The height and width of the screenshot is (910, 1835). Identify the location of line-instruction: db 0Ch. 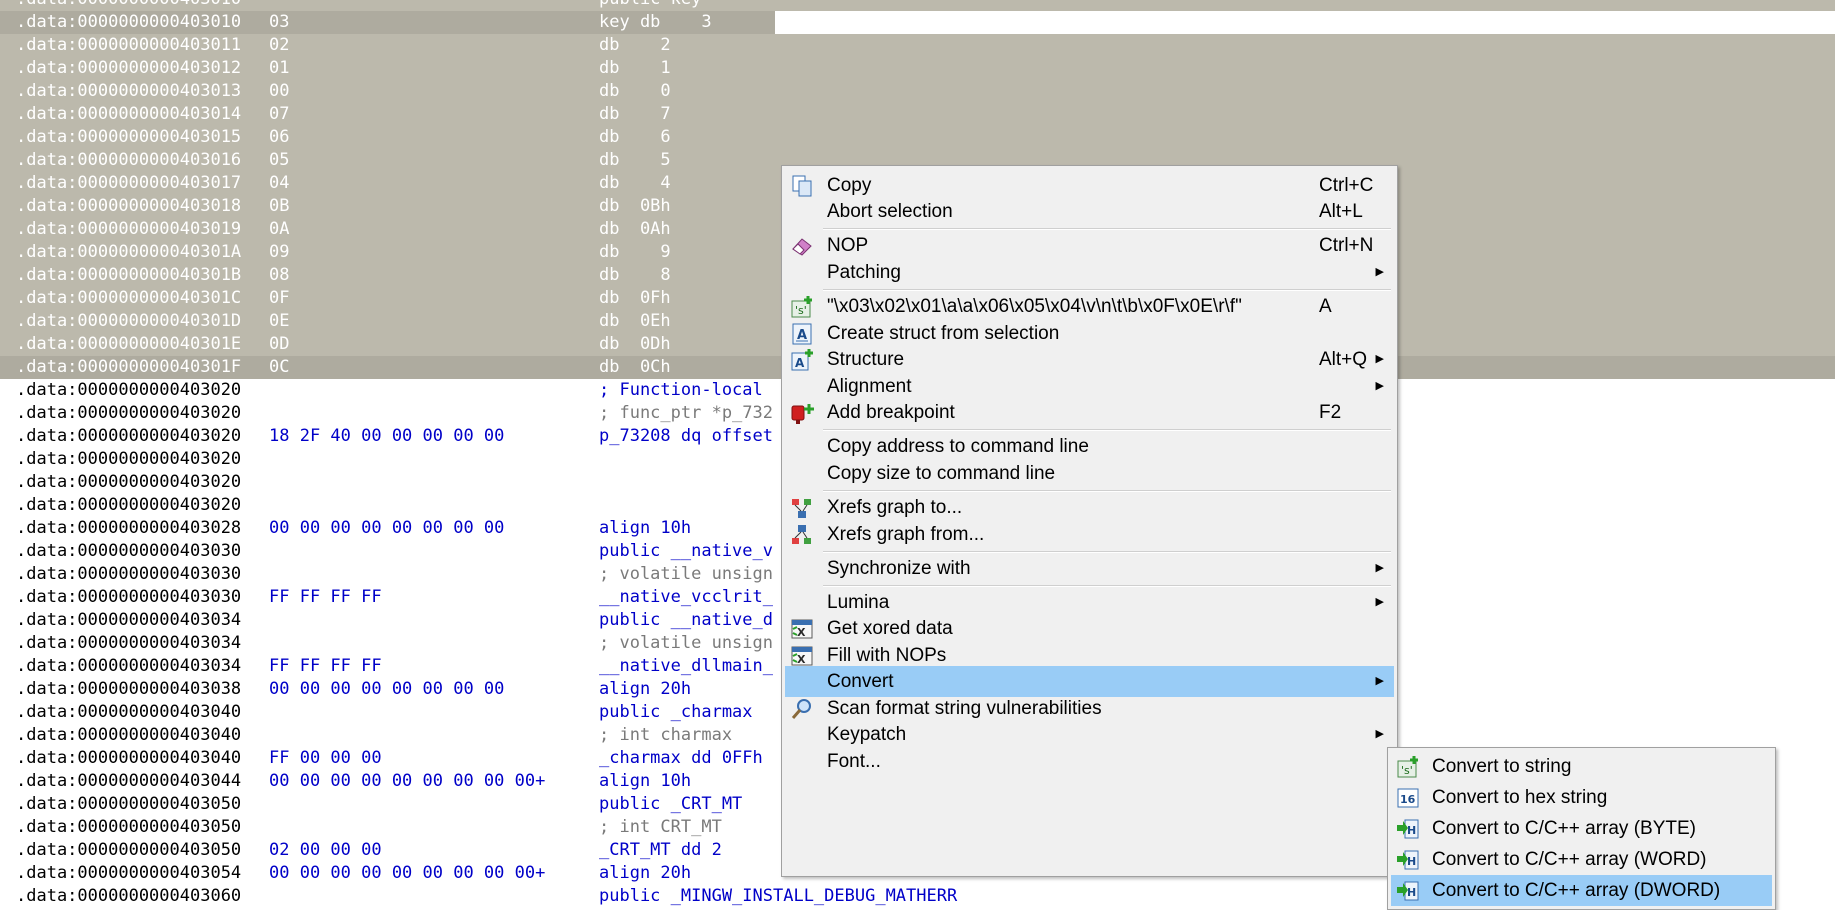
(635, 367).